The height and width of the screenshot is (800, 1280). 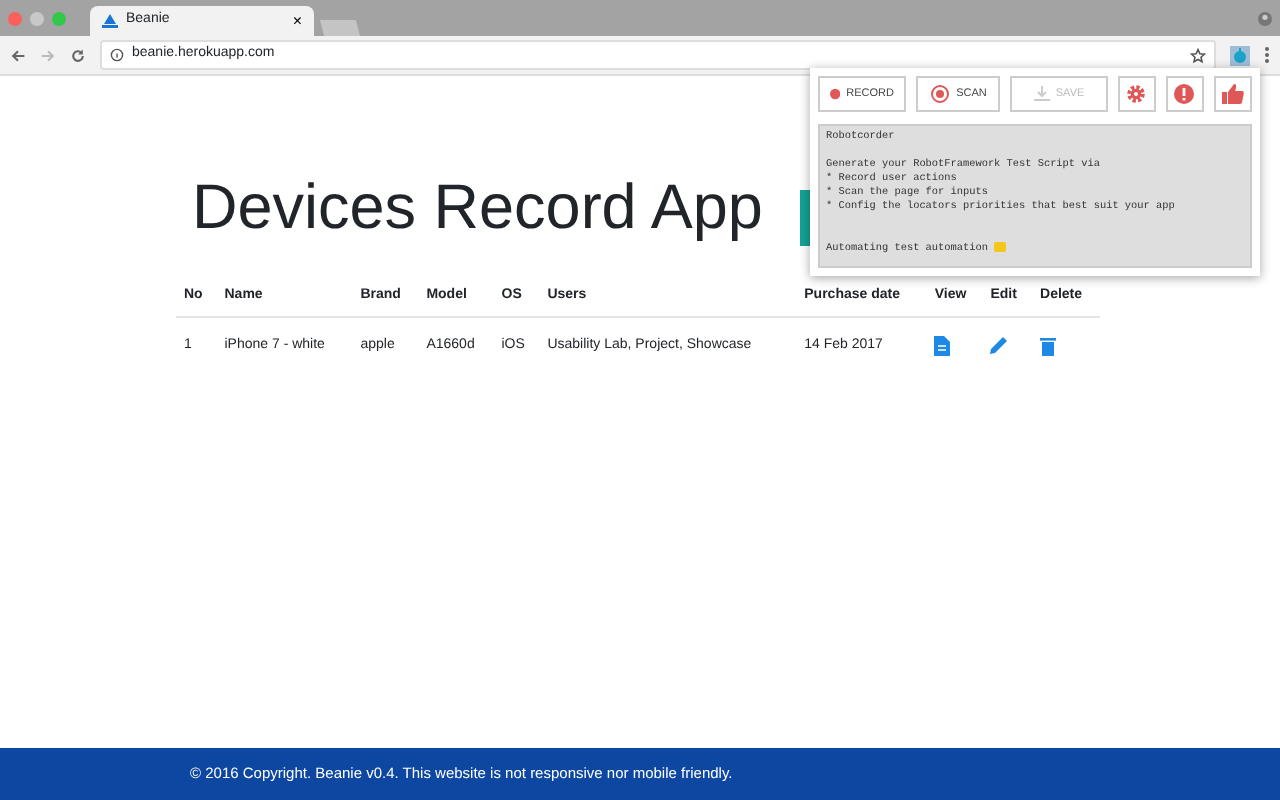 What do you see at coordinates (477, 207) in the screenshot?
I see `page-title: Devices Record App` at bounding box center [477, 207].